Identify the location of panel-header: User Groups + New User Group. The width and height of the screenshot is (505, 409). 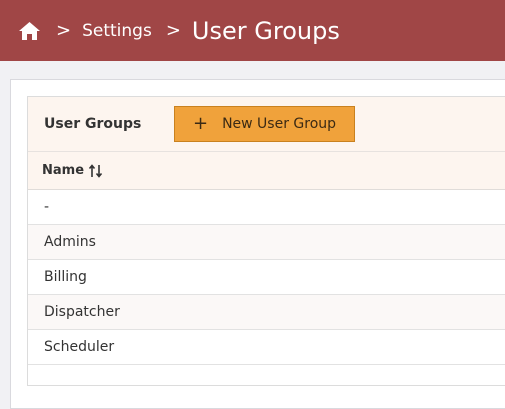
(266, 124).